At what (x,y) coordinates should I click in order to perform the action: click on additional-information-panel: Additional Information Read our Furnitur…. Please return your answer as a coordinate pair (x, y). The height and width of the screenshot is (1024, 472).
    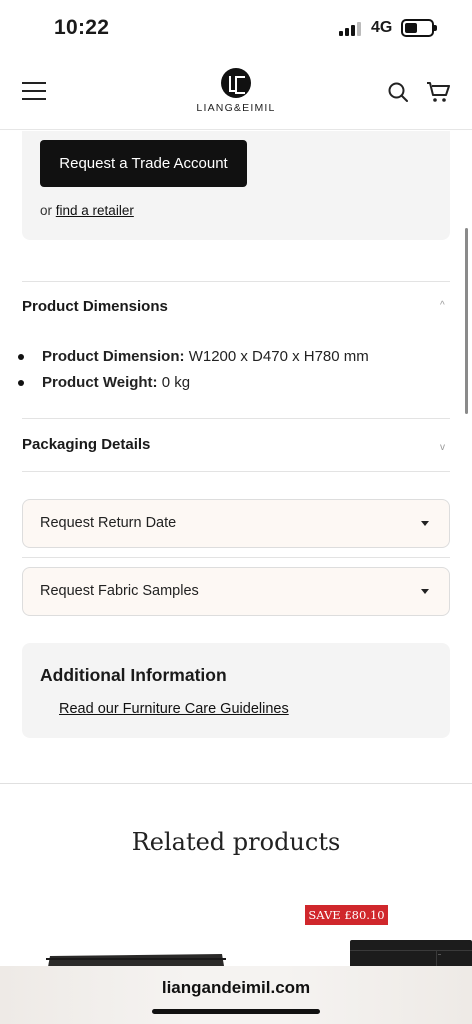
    Looking at the image, I should click on (236, 690).